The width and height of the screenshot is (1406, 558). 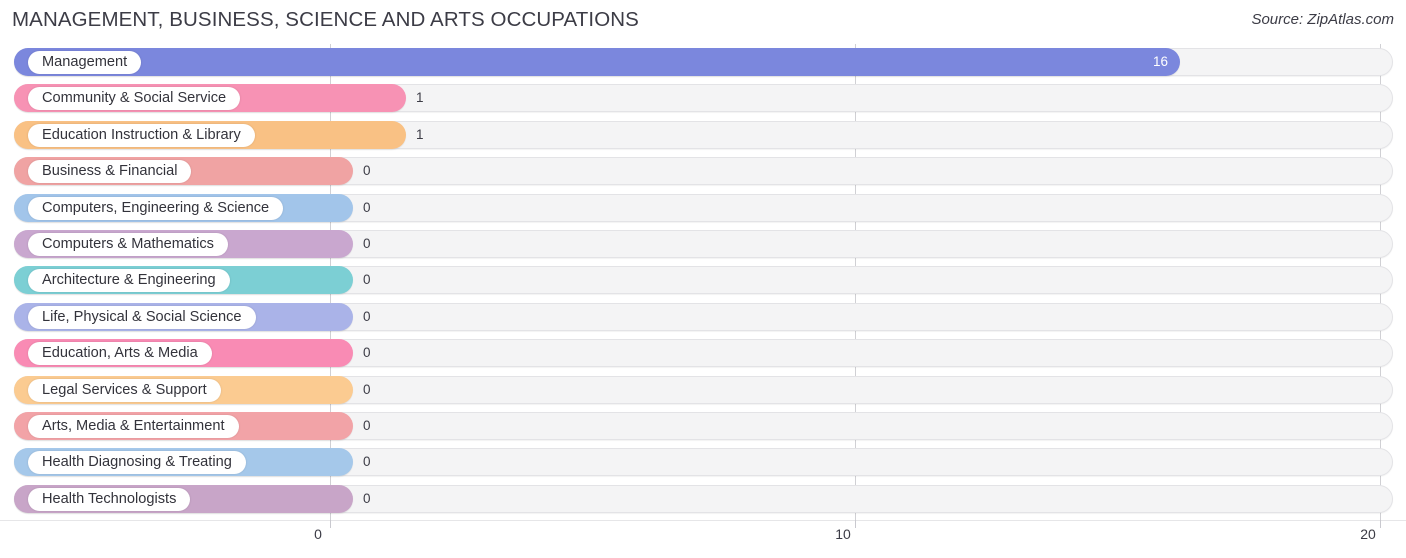 What do you see at coordinates (141, 135) in the screenshot?
I see `bar-label: Education Instruction & Library` at bounding box center [141, 135].